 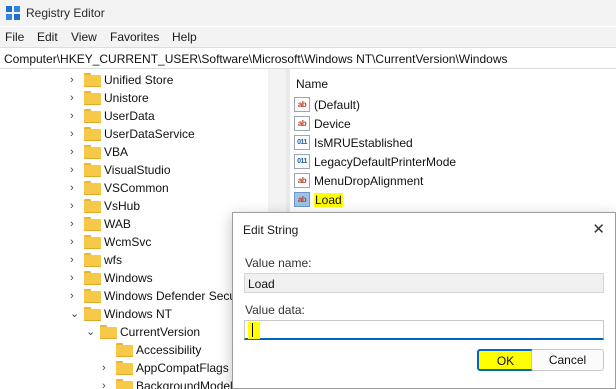 What do you see at coordinates (138, 314) in the screenshot?
I see `tree-item-label: Windows NT` at bounding box center [138, 314].